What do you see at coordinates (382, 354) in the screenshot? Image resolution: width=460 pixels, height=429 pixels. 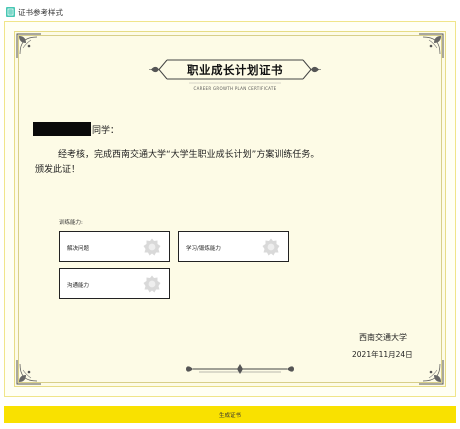 I see `issue-date: 2021年11月24日` at bounding box center [382, 354].